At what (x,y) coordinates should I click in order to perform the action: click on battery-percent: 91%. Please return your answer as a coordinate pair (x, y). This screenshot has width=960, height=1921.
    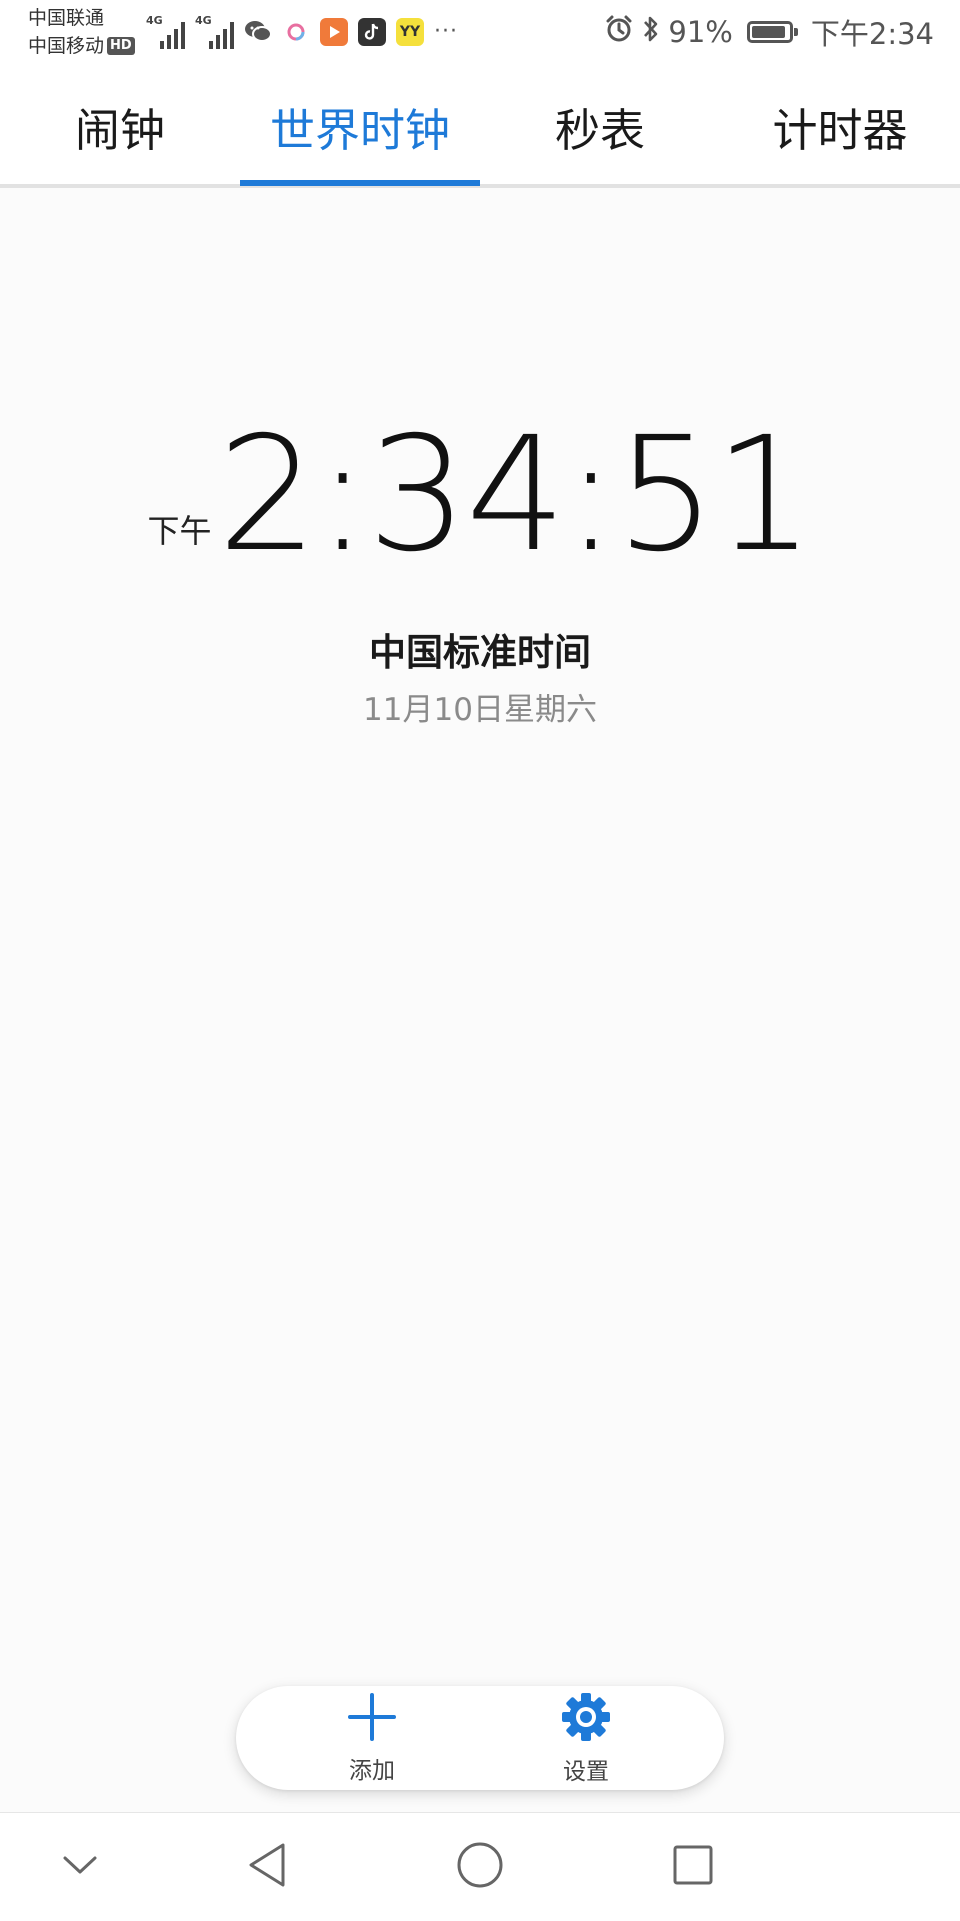
    Looking at the image, I should click on (700, 32).